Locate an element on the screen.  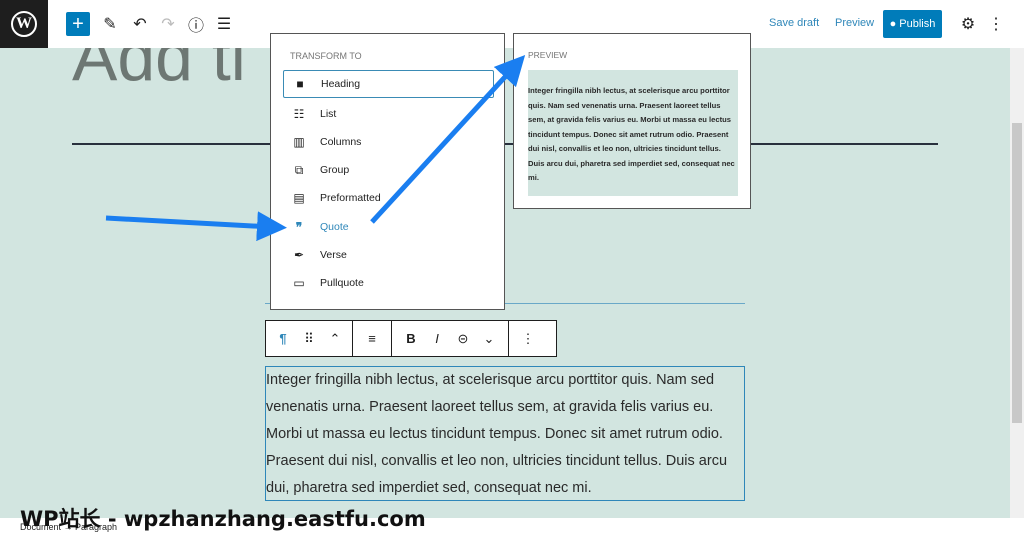
arrow-to-preview is located at coordinates (448, 139).